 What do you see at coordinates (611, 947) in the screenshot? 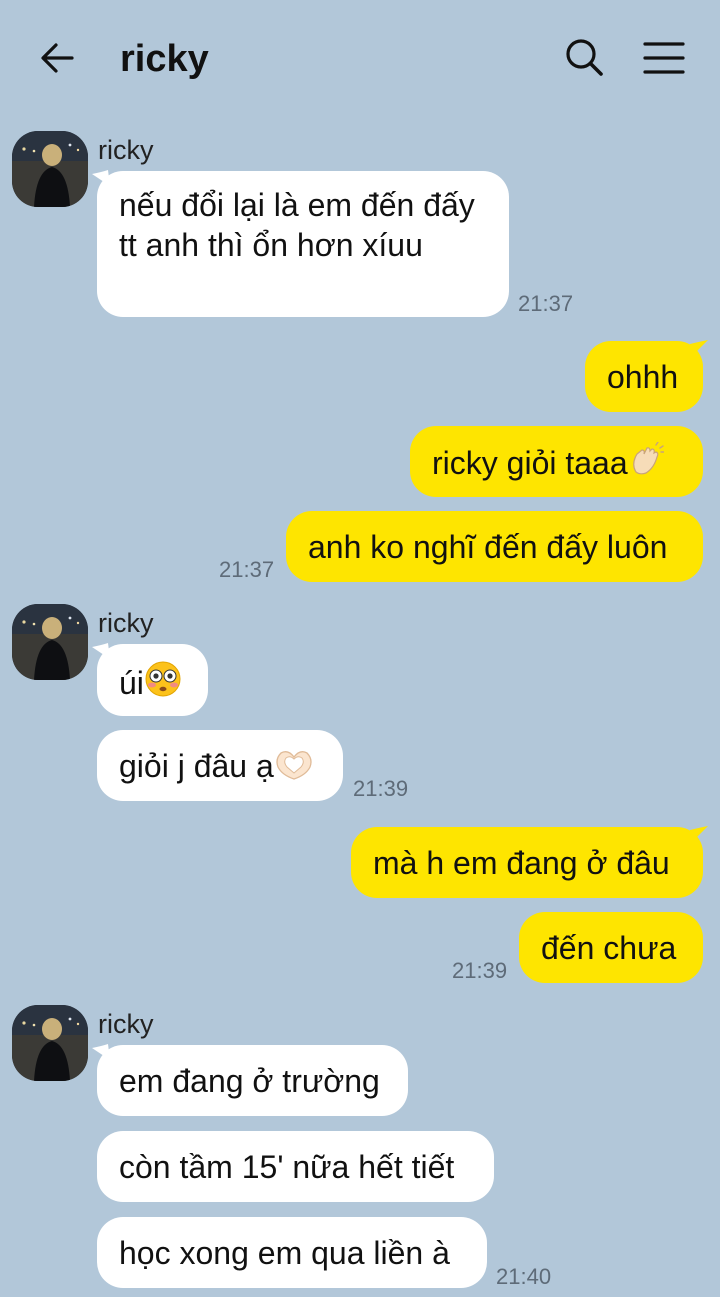
I see `message-bubble: đến chưa` at bounding box center [611, 947].